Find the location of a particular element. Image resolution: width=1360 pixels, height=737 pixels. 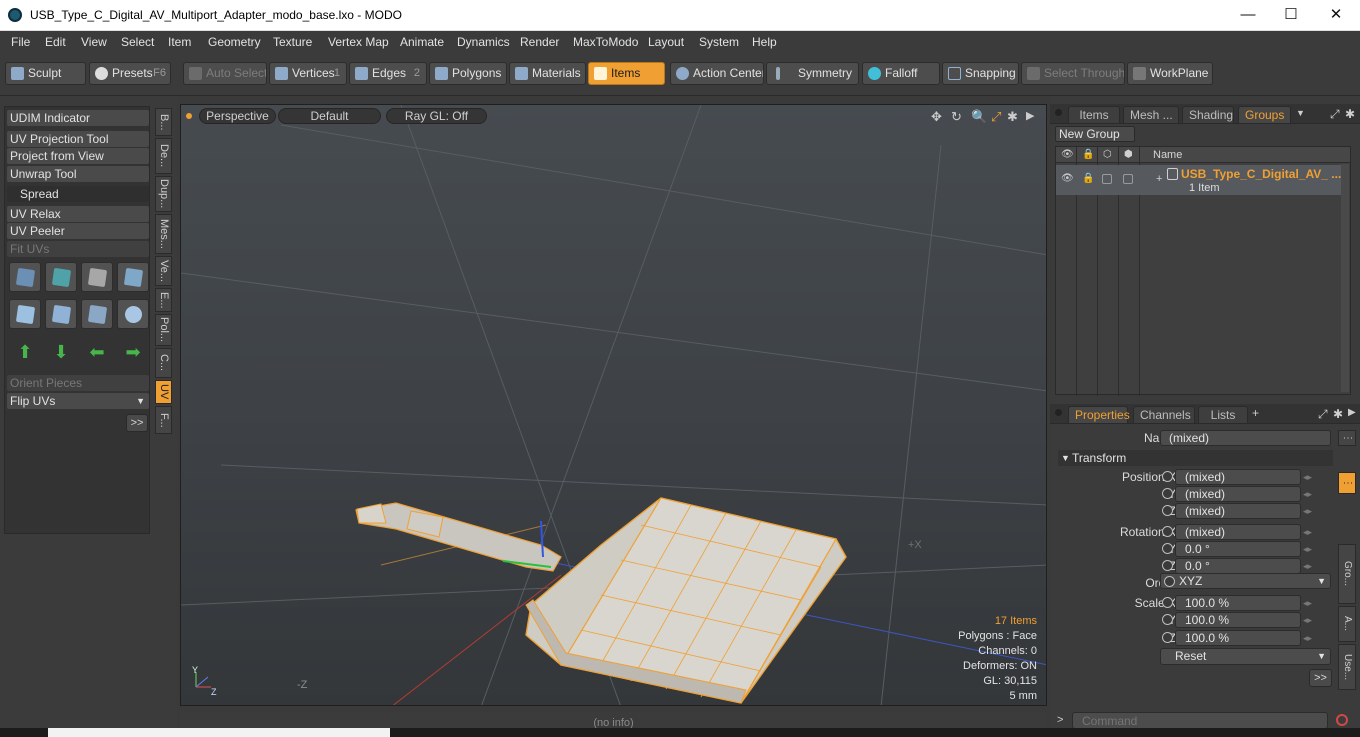

workplane-button: WorkPlane is located at coordinates (1170, 73).